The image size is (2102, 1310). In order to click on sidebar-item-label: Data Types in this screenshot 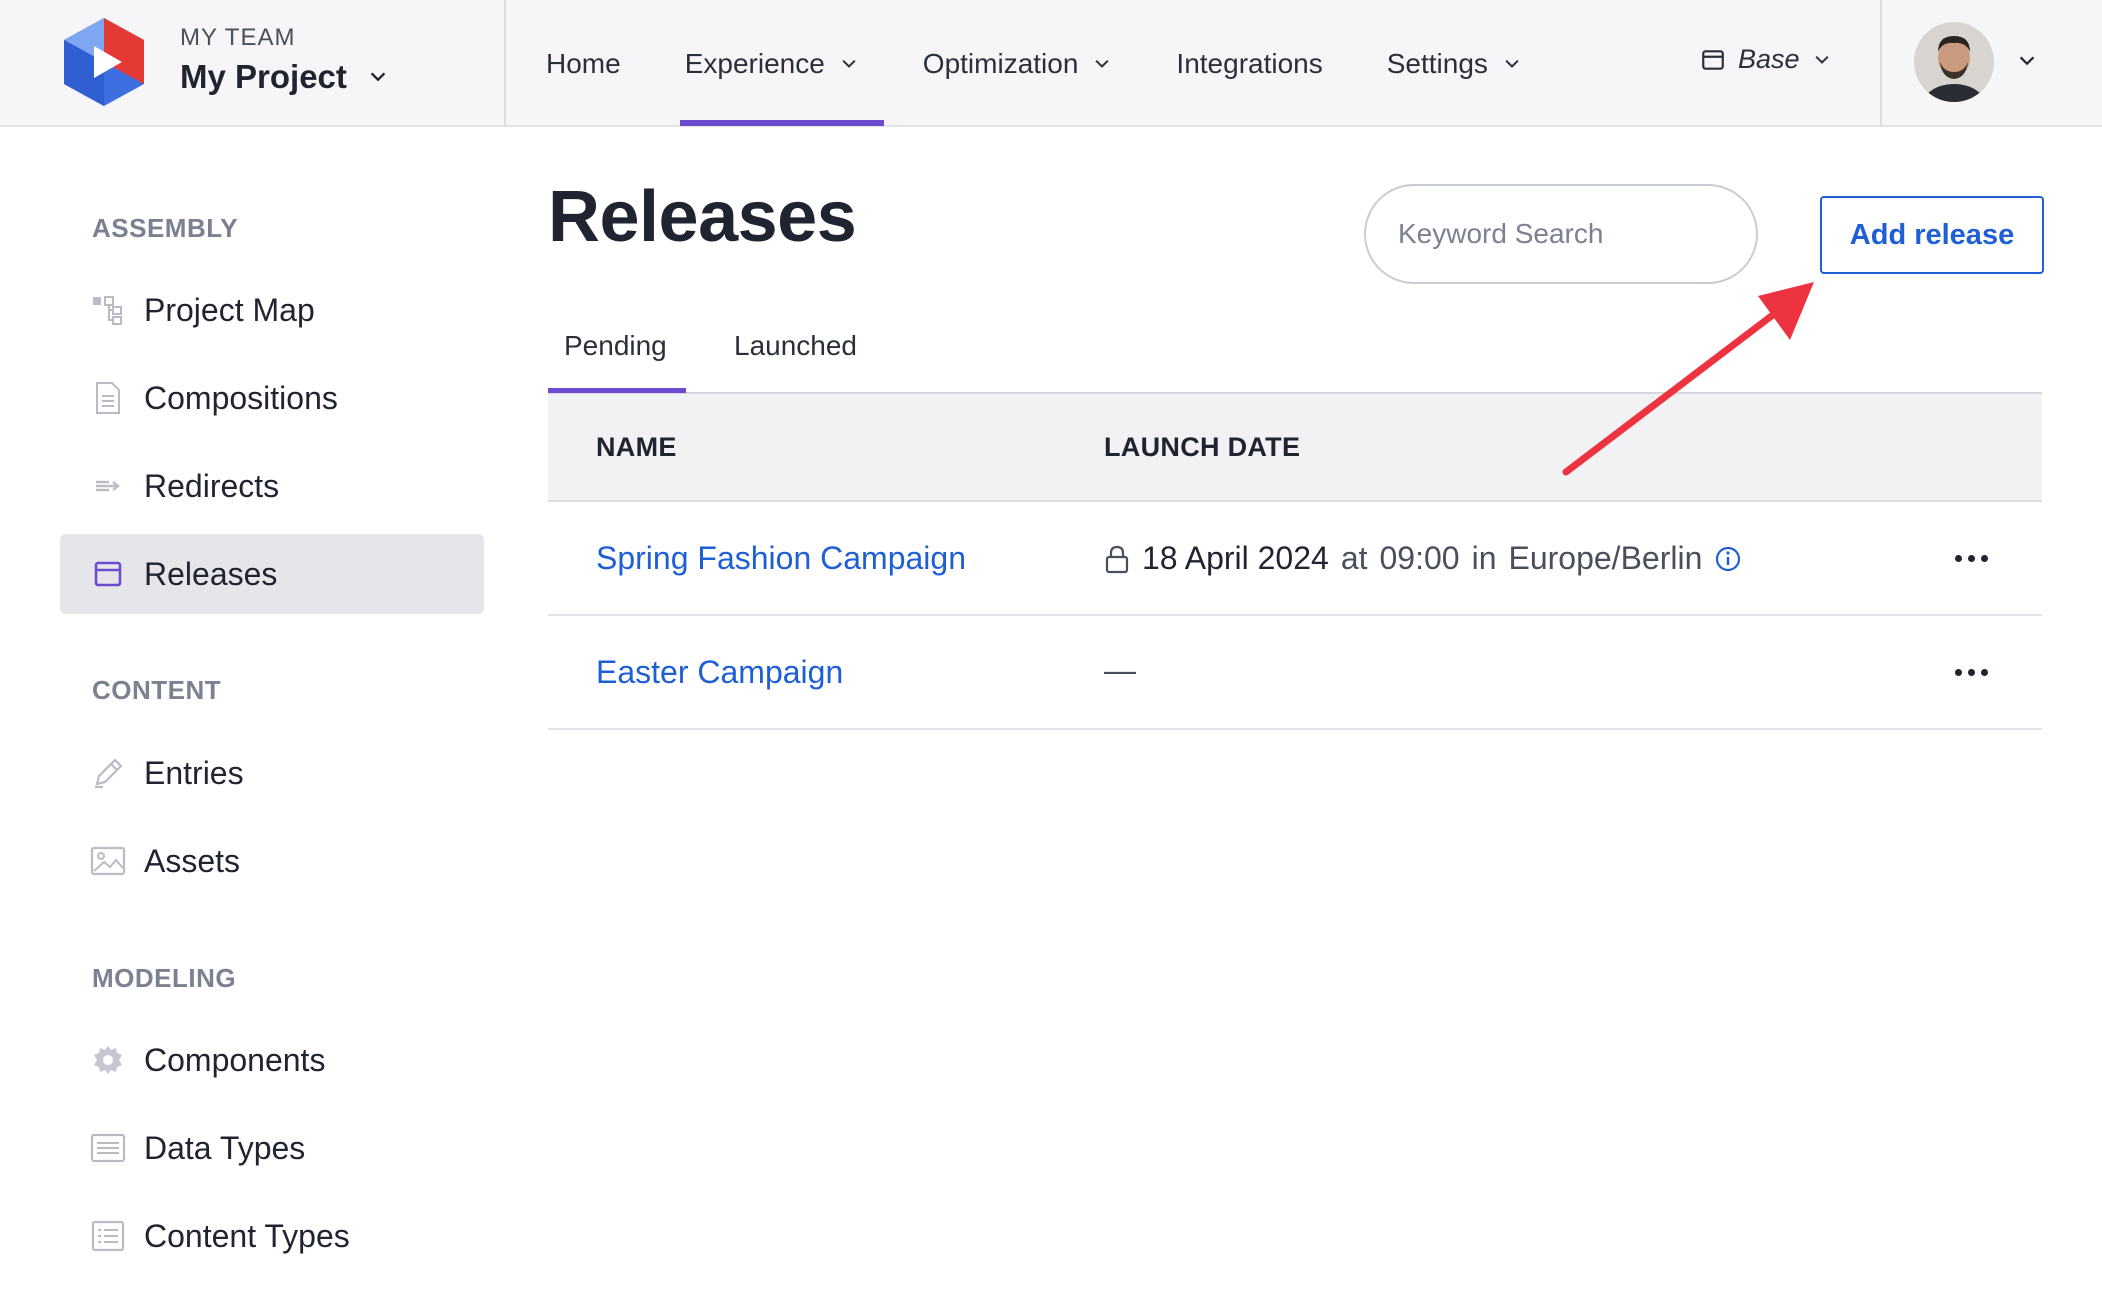, I will do `click(225, 1147)`.